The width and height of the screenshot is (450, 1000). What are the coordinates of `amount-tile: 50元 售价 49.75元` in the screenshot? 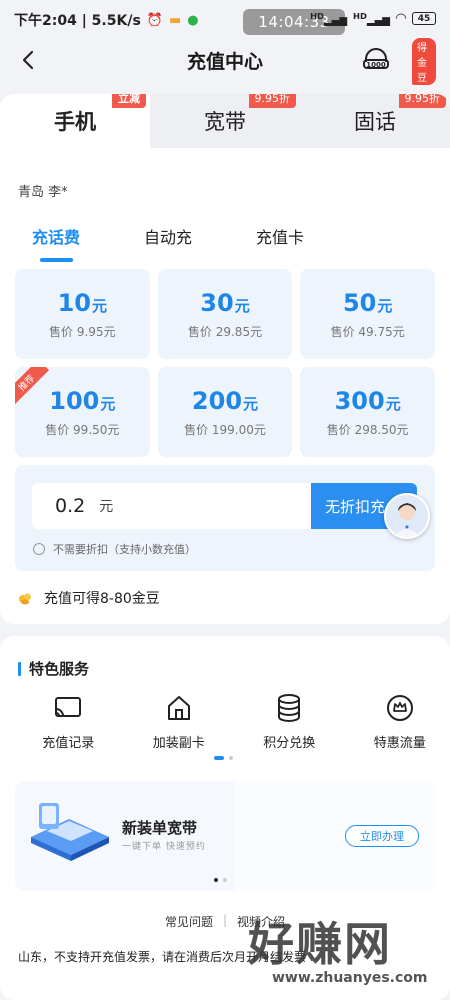 It's located at (367, 314).